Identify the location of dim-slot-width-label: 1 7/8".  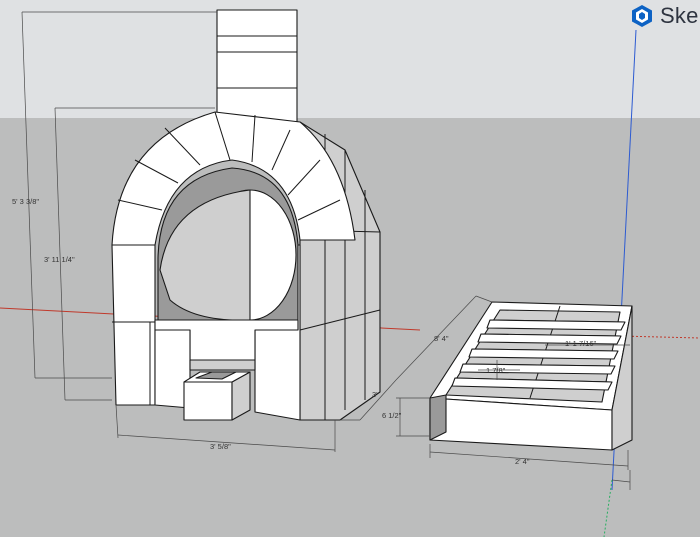
(496, 370).